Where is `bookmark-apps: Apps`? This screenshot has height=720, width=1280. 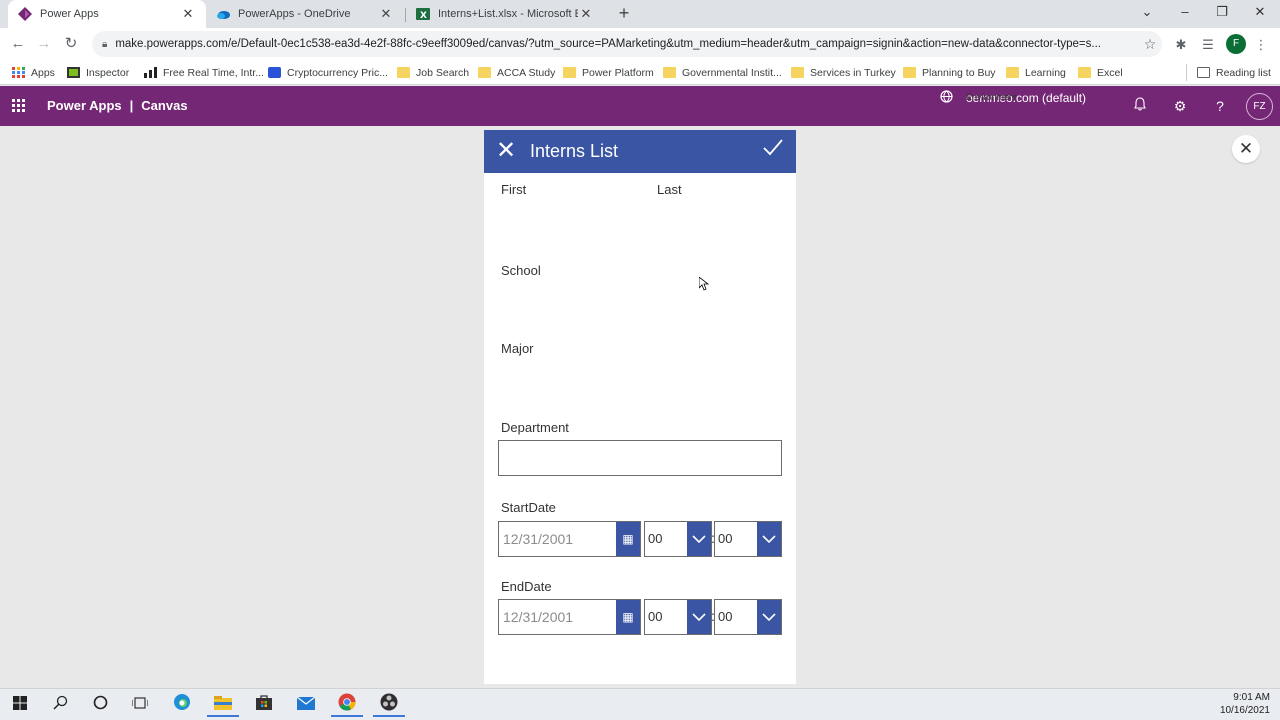 bookmark-apps: Apps is located at coordinates (33, 72).